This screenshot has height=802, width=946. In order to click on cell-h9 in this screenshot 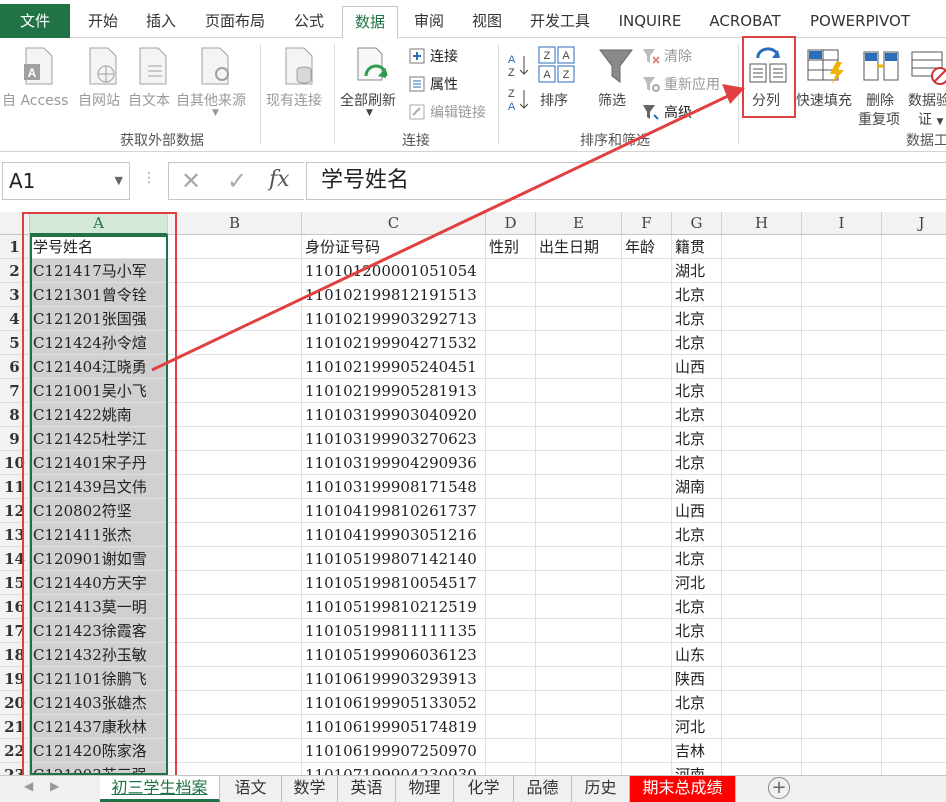, I will do `click(762, 439)`.